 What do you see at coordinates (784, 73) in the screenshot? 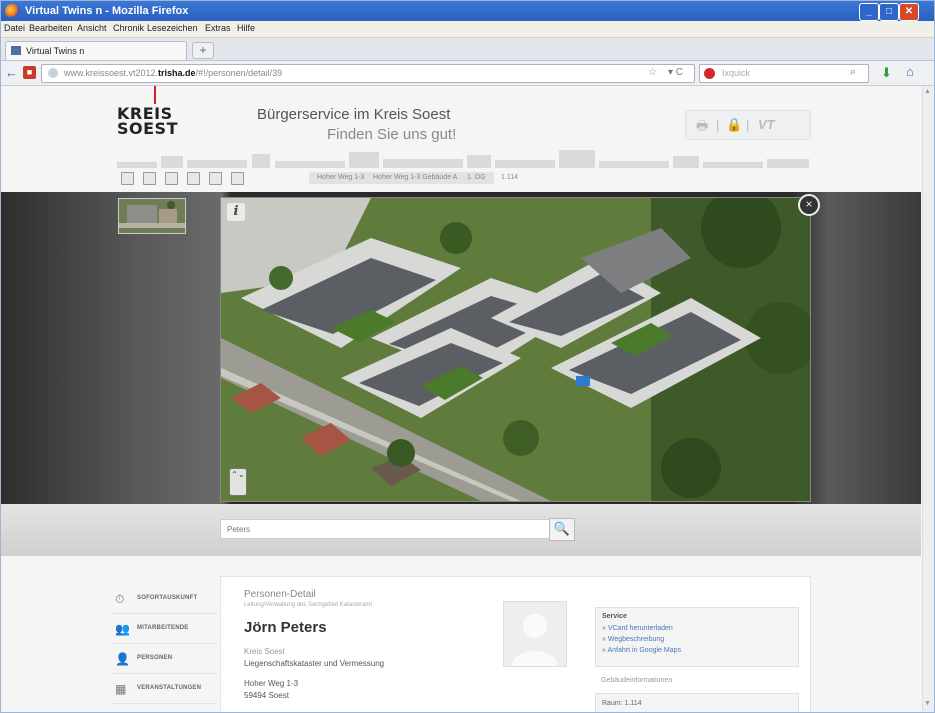
I see `browser-search-input: Ixquick ⌕` at bounding box center [784, 73].